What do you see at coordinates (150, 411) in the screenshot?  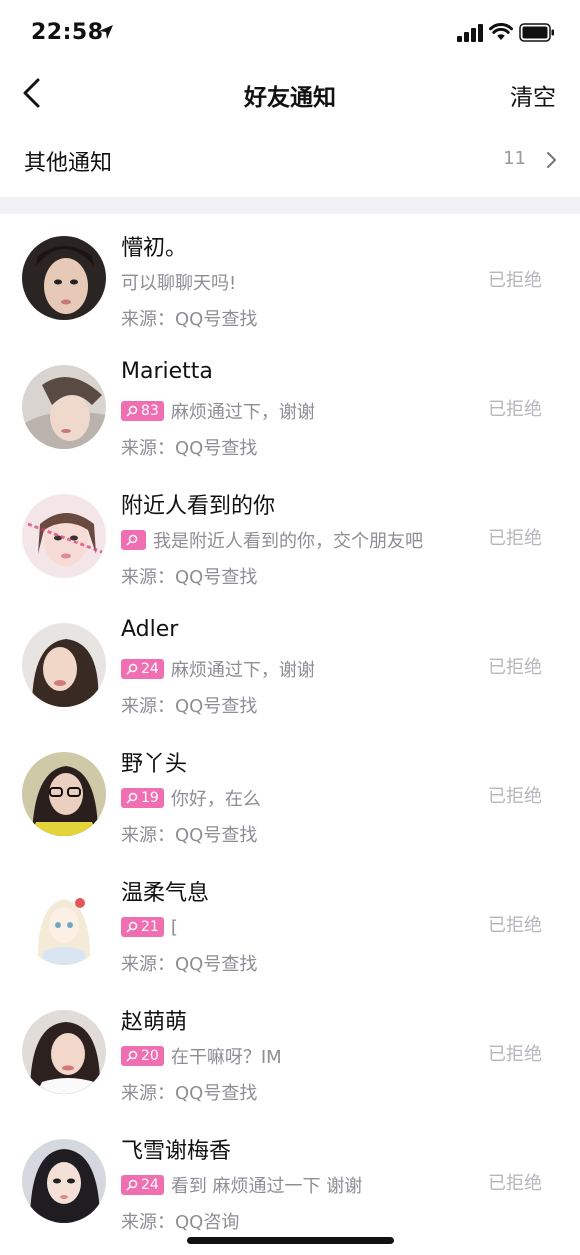 I see `age-badge-number: 83` at bounding box center [150, 411].